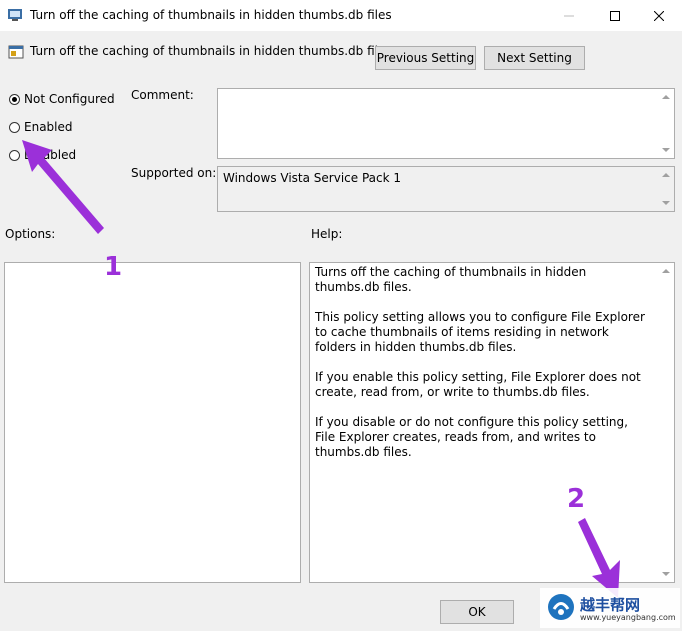 The image size is (682, 631). What do you see at coordinates (561, 607) in the screenshot?
I see `watermark-logo-icon` at bounding box center [561, 607].